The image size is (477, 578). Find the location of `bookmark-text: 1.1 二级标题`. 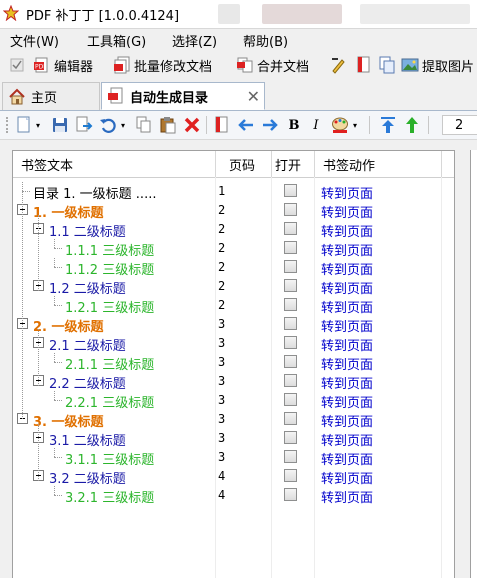

bookmark-text: 1.1 二级标题 is located at coordinates (87, 230).